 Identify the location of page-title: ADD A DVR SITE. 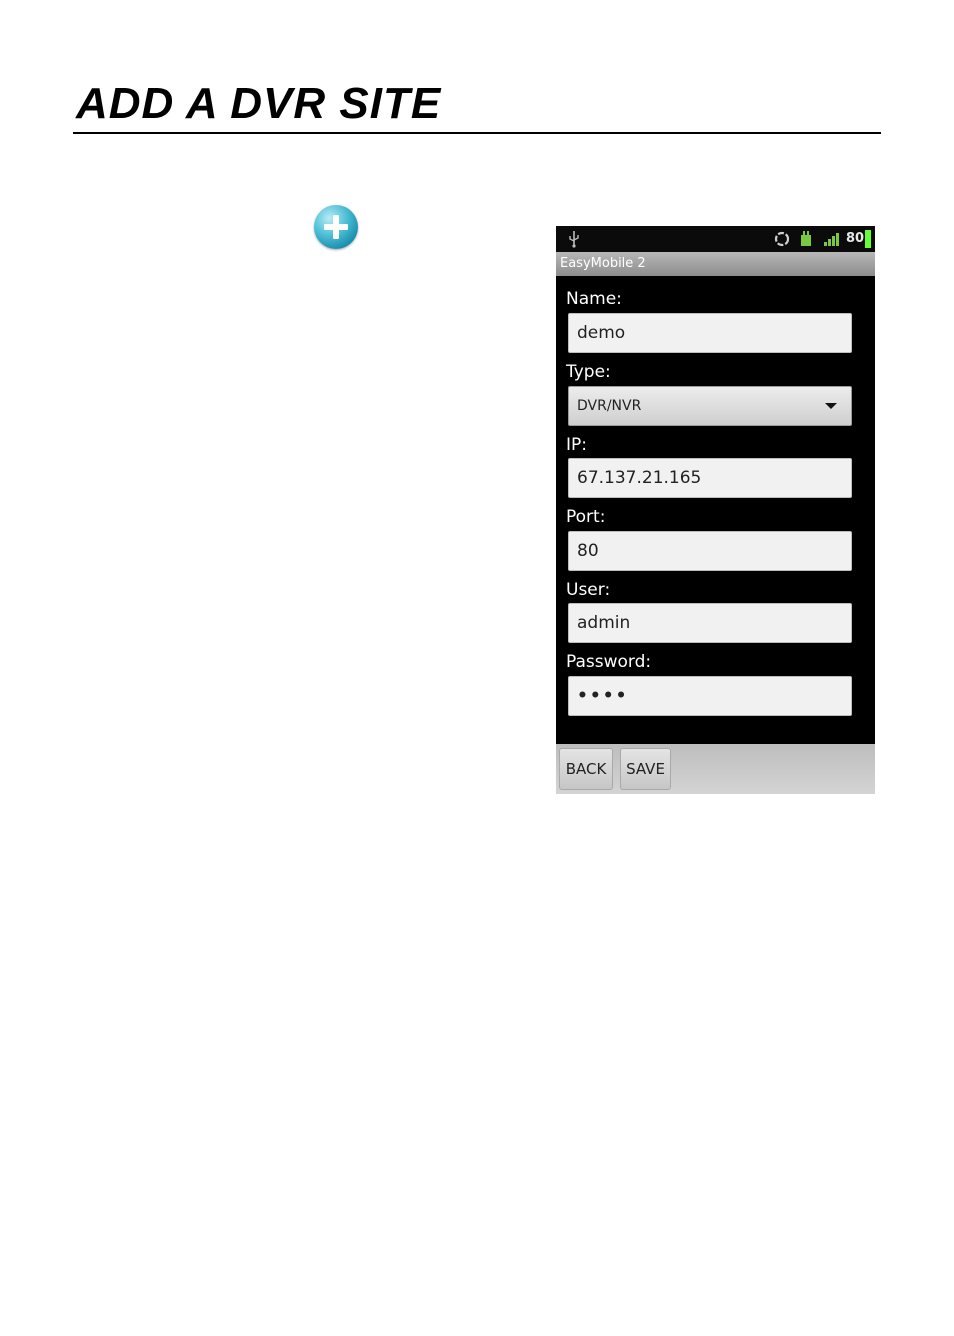
(259, 103).